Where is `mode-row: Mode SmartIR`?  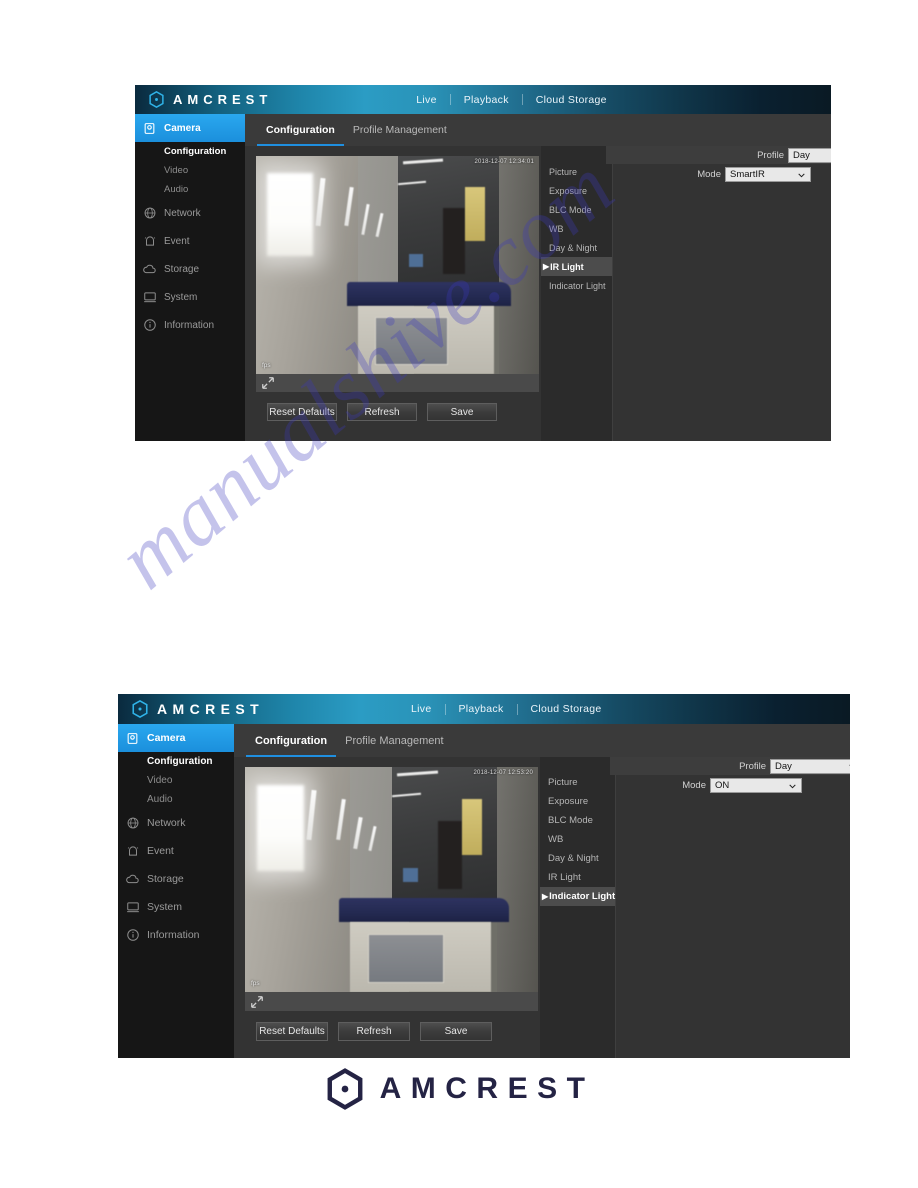
mode-row: Mode SmartIR is located at coordinates (722, 174).